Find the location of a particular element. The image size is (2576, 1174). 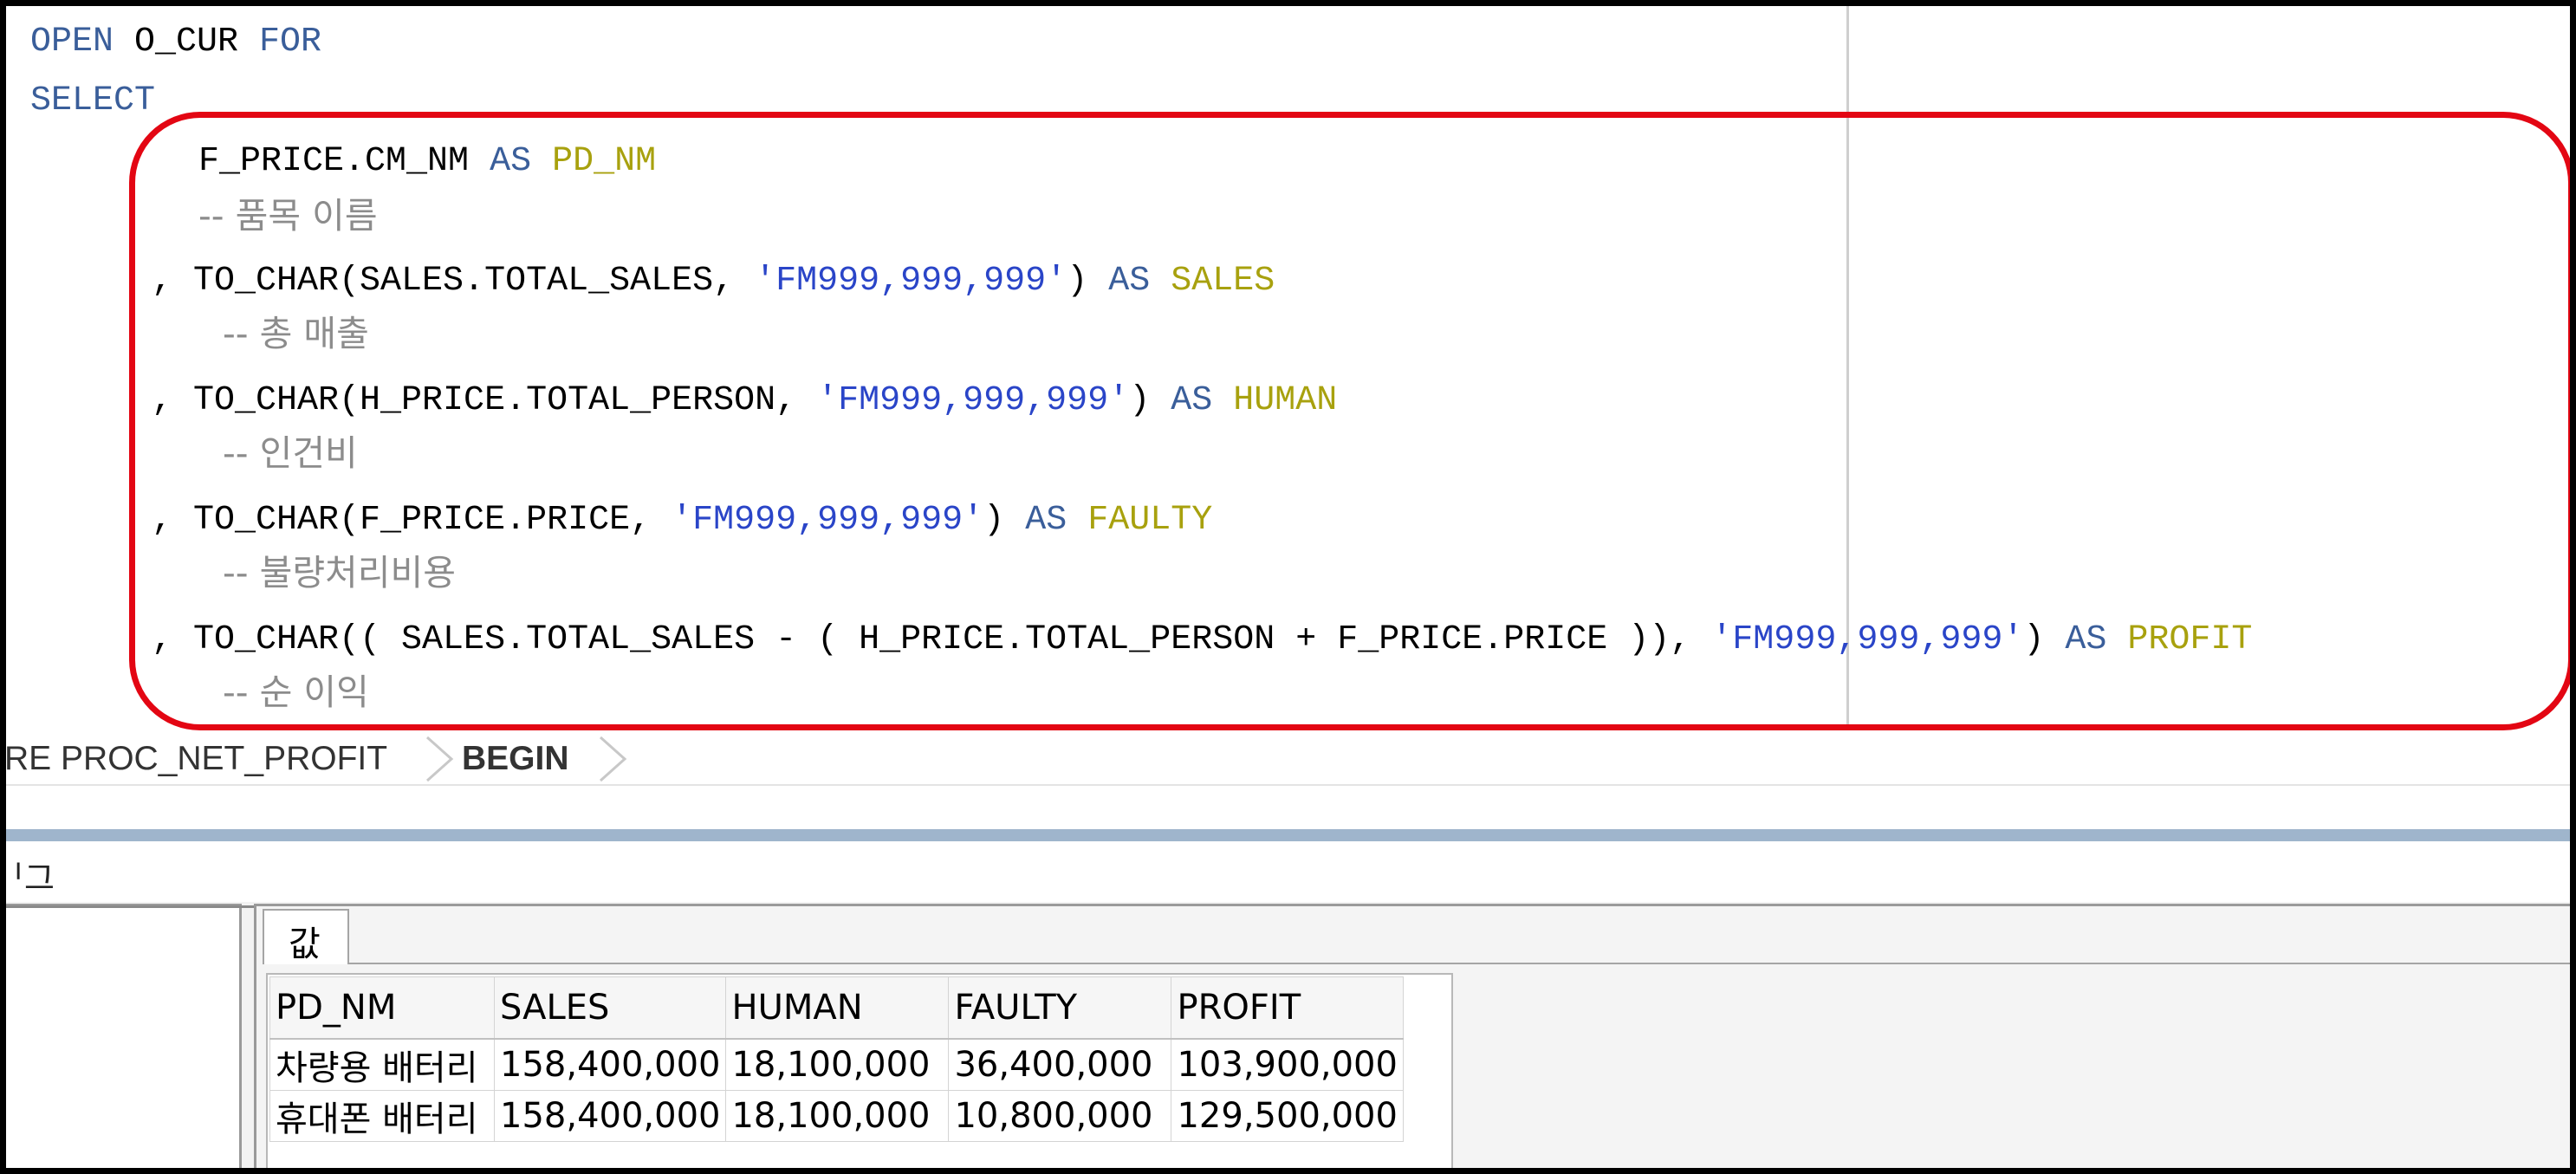

cursor-name: O_CUR is located at coordinates (187, 42).